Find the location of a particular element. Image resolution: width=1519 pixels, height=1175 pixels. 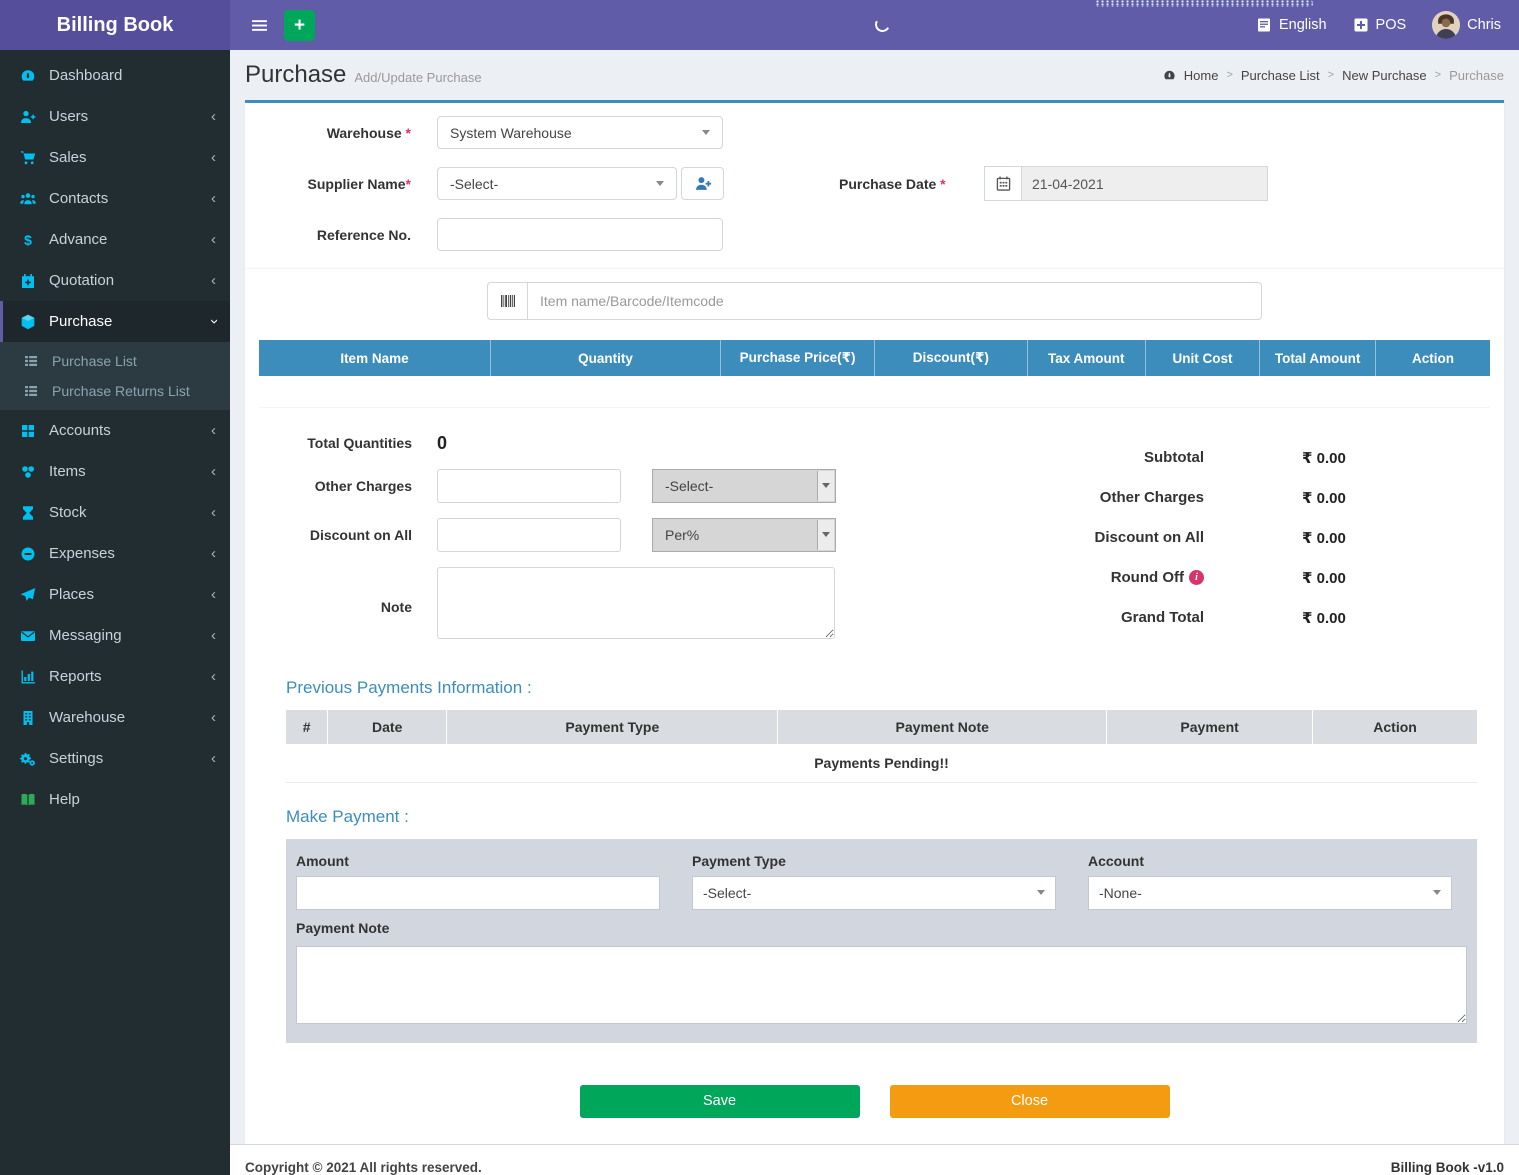

select-arrow-button is located at coordinates (825, 485).